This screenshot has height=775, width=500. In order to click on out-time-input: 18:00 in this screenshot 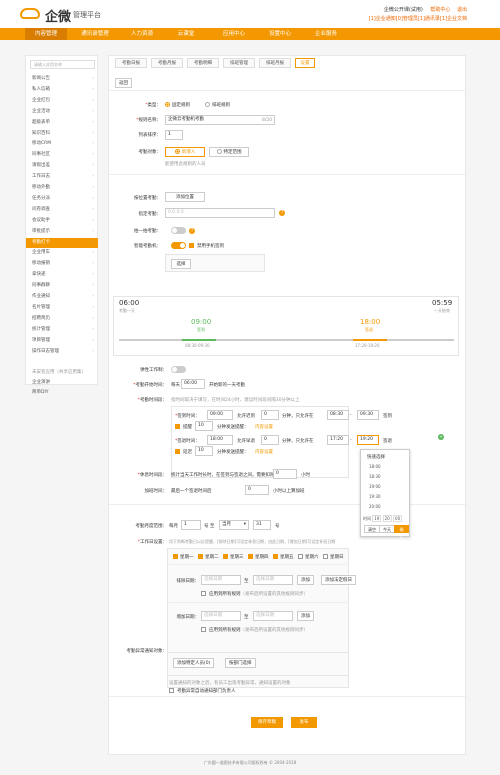, I will do `click(220, 440)`.